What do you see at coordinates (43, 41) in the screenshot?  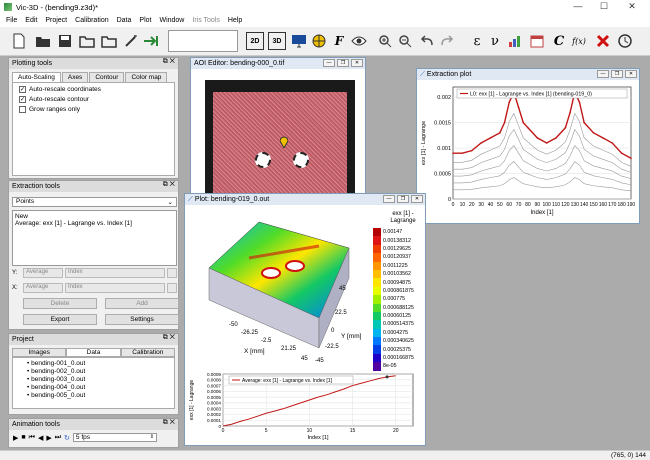 I see `open-folder-icon` at bounding box center [43, 41].